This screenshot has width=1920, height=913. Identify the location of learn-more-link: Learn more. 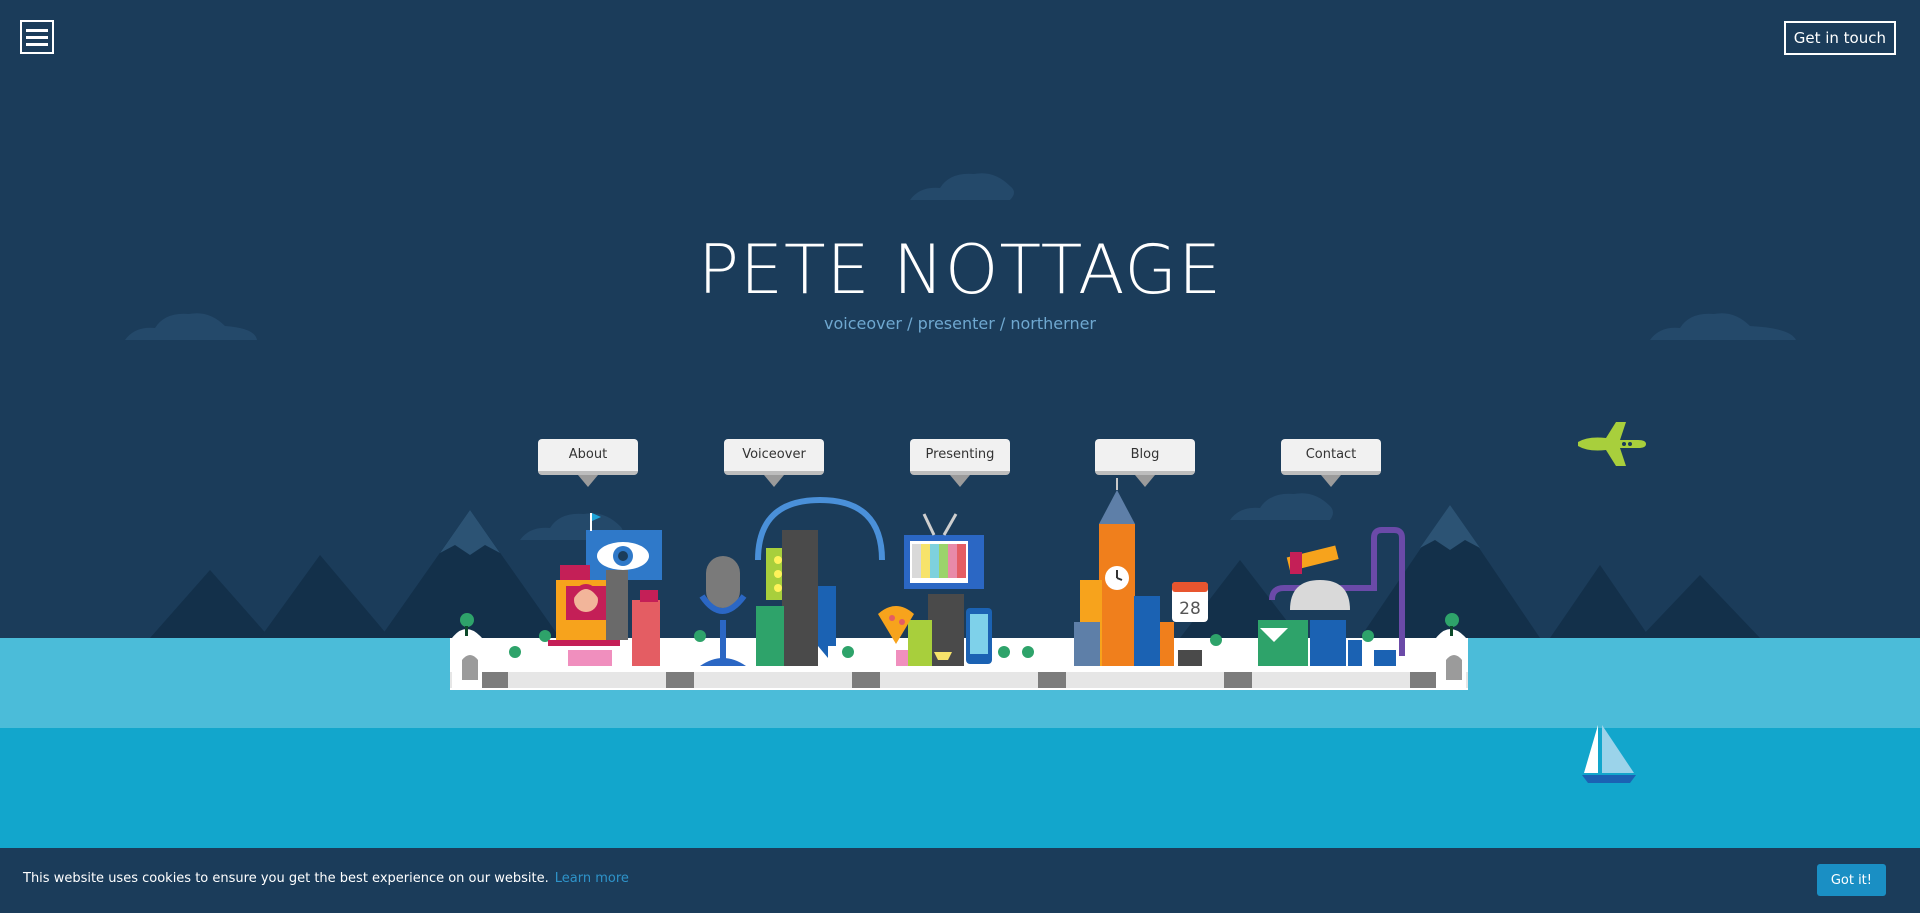
(592, 878).